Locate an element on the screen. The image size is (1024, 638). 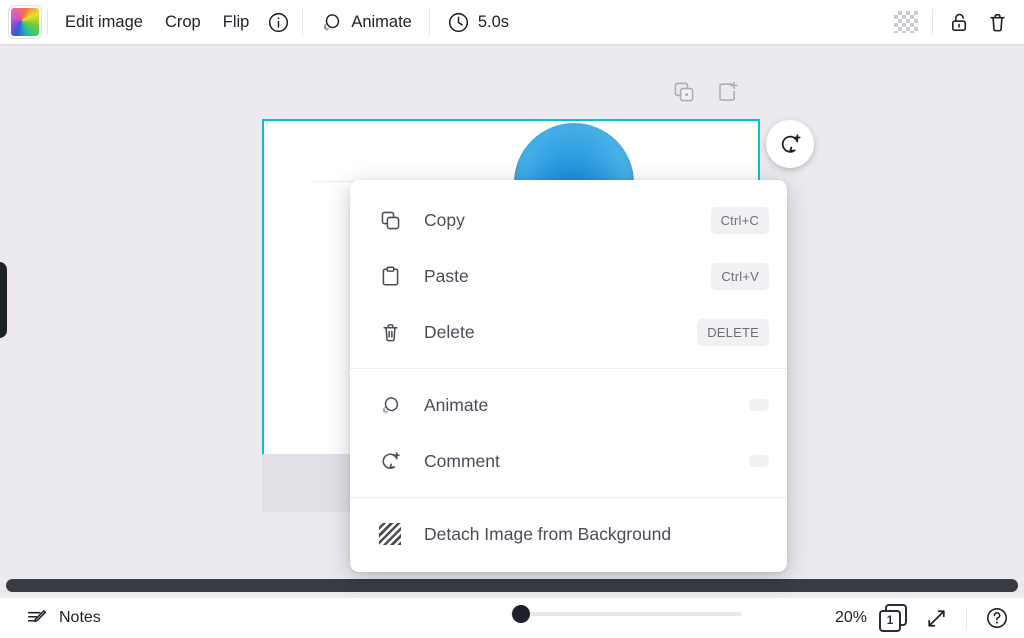
comment-handle-button is located at coordinates (790, 144).